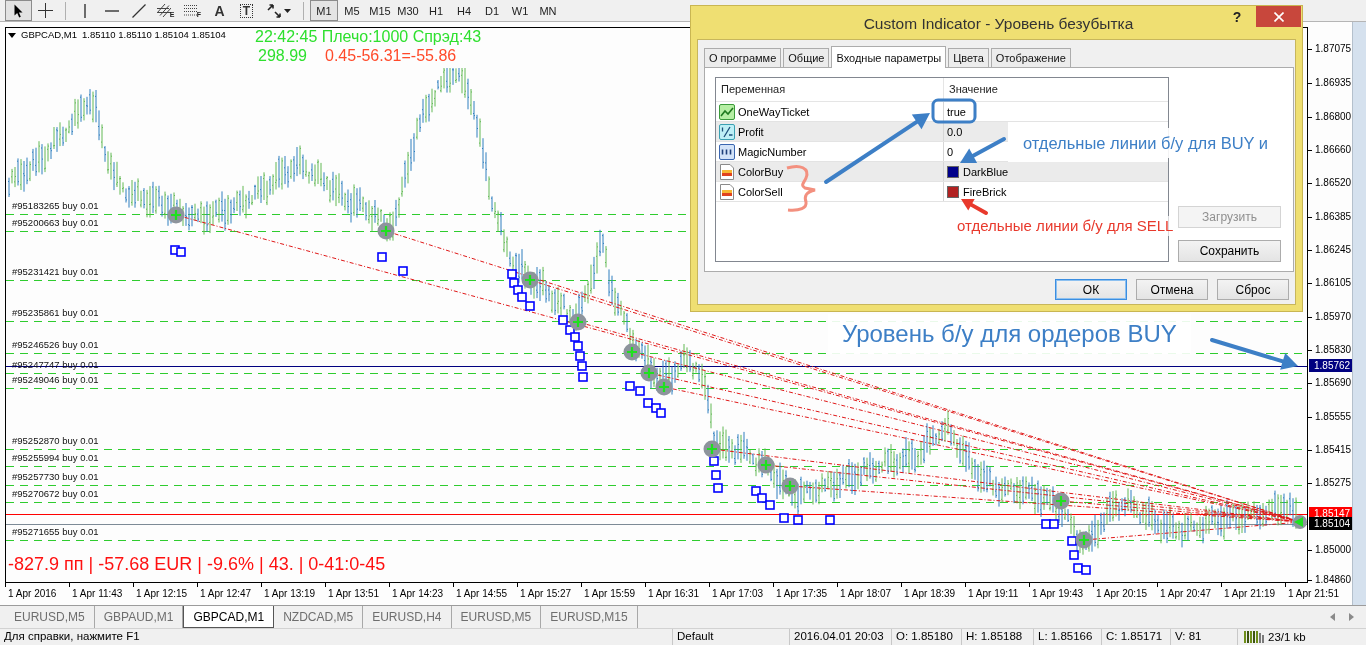  What do you see at coordinates (1351, 617) in the screenshot?
I see `scroll-right-icon` at bounding box center [1351, 617].